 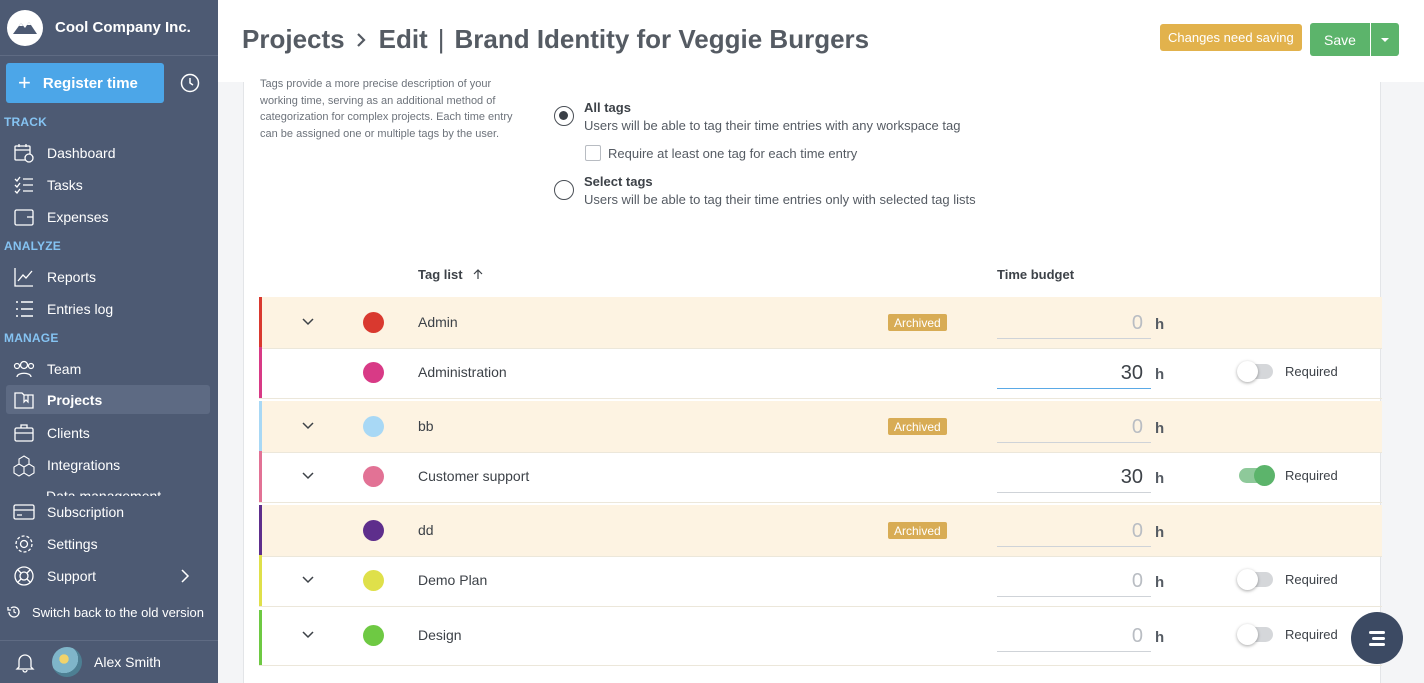 I want to click on nav-subscription: Subscription, so click(x=108, y=511).